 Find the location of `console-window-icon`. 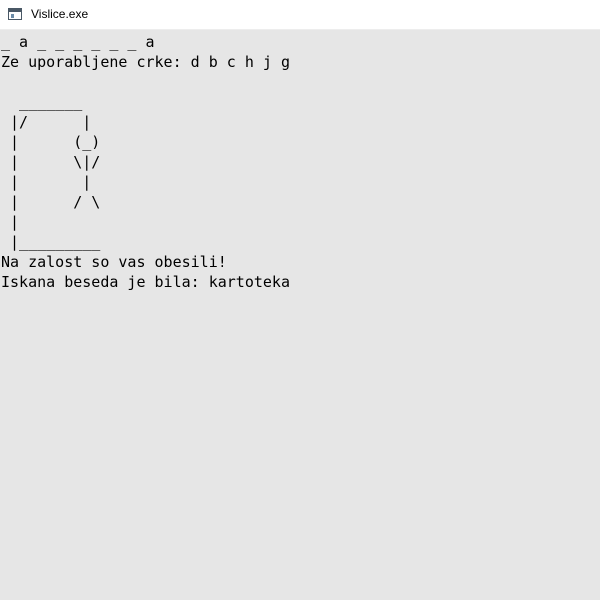

console-window-icon is located at coordinates (15, 14).